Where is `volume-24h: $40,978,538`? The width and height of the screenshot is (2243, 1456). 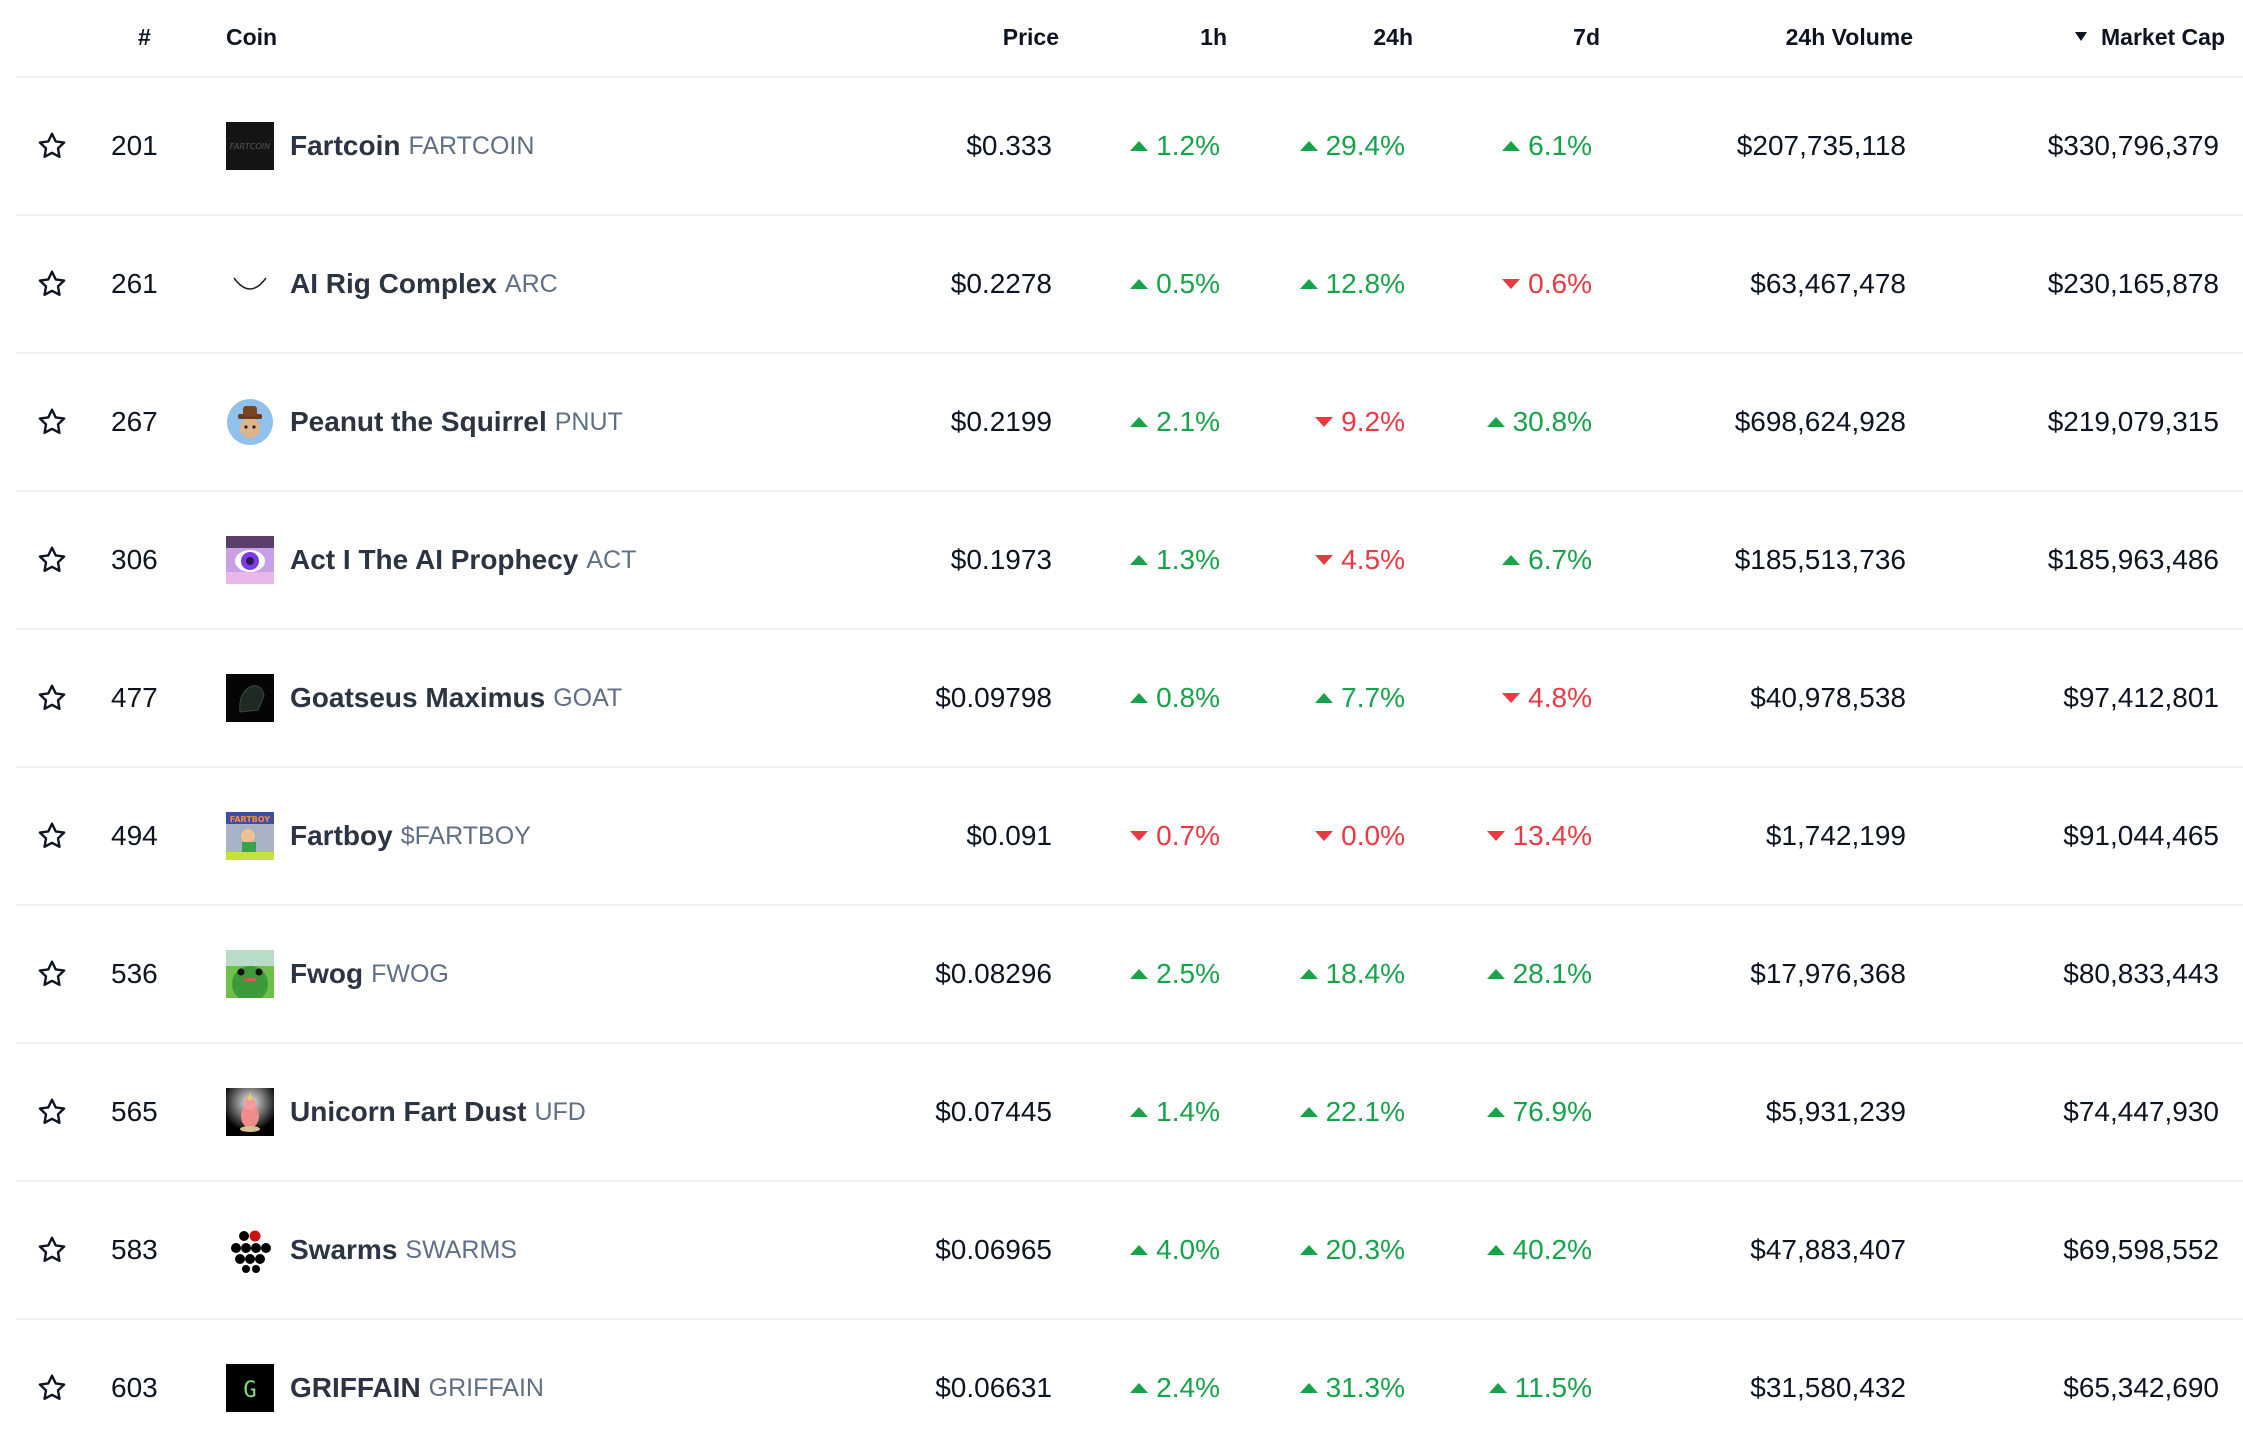
volume-24h: $40,978,538 is located at coordinates (1828, 697).